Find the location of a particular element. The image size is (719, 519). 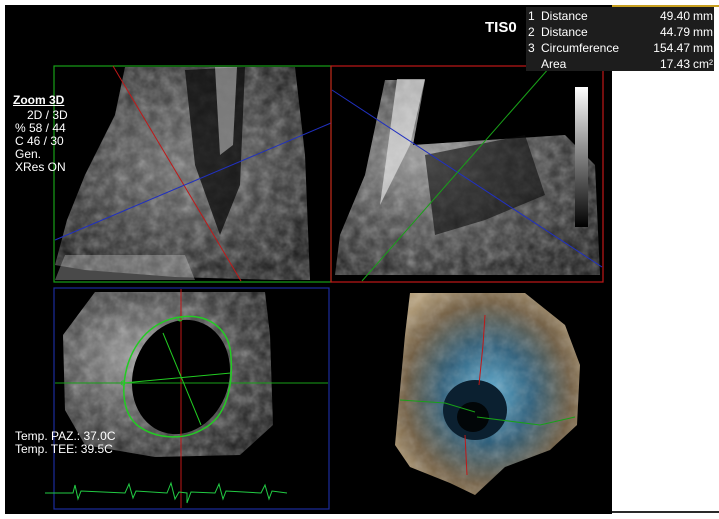

measurement-row: 3 Circumference 154.47 mm is located at coordinates (620, 48).